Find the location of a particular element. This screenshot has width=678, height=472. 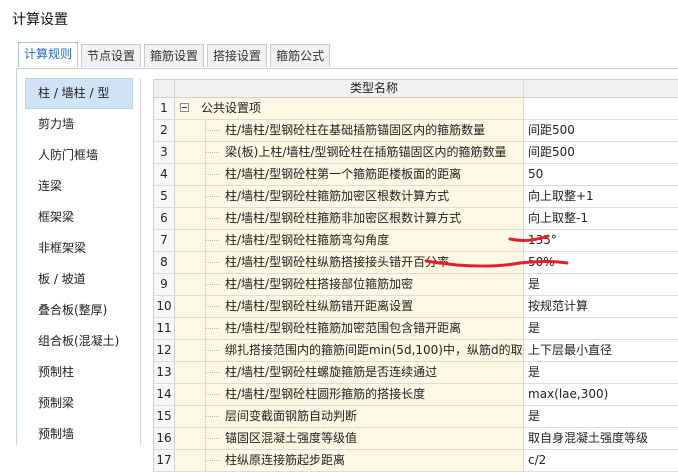

sidebar-item-precast-wall: 预制墙 is located at coordinates (79, 434).